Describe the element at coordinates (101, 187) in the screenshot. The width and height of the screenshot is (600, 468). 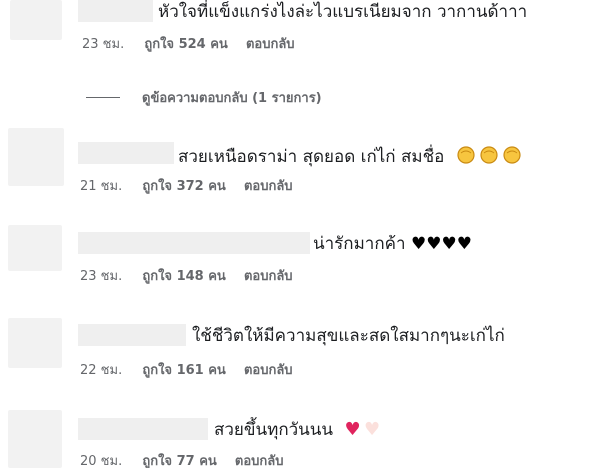
I see `comment-time: 21 ชม.` at that location.